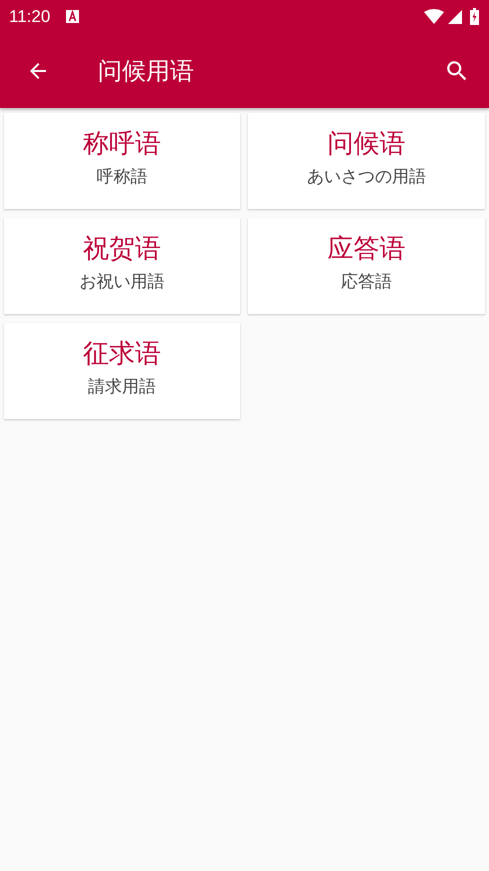 The width and height of the screenshot is (489, 871). Describe the element at coordinates (122, 177) in the screenshot. I see `category-subtitle: 呼称語` at that location.